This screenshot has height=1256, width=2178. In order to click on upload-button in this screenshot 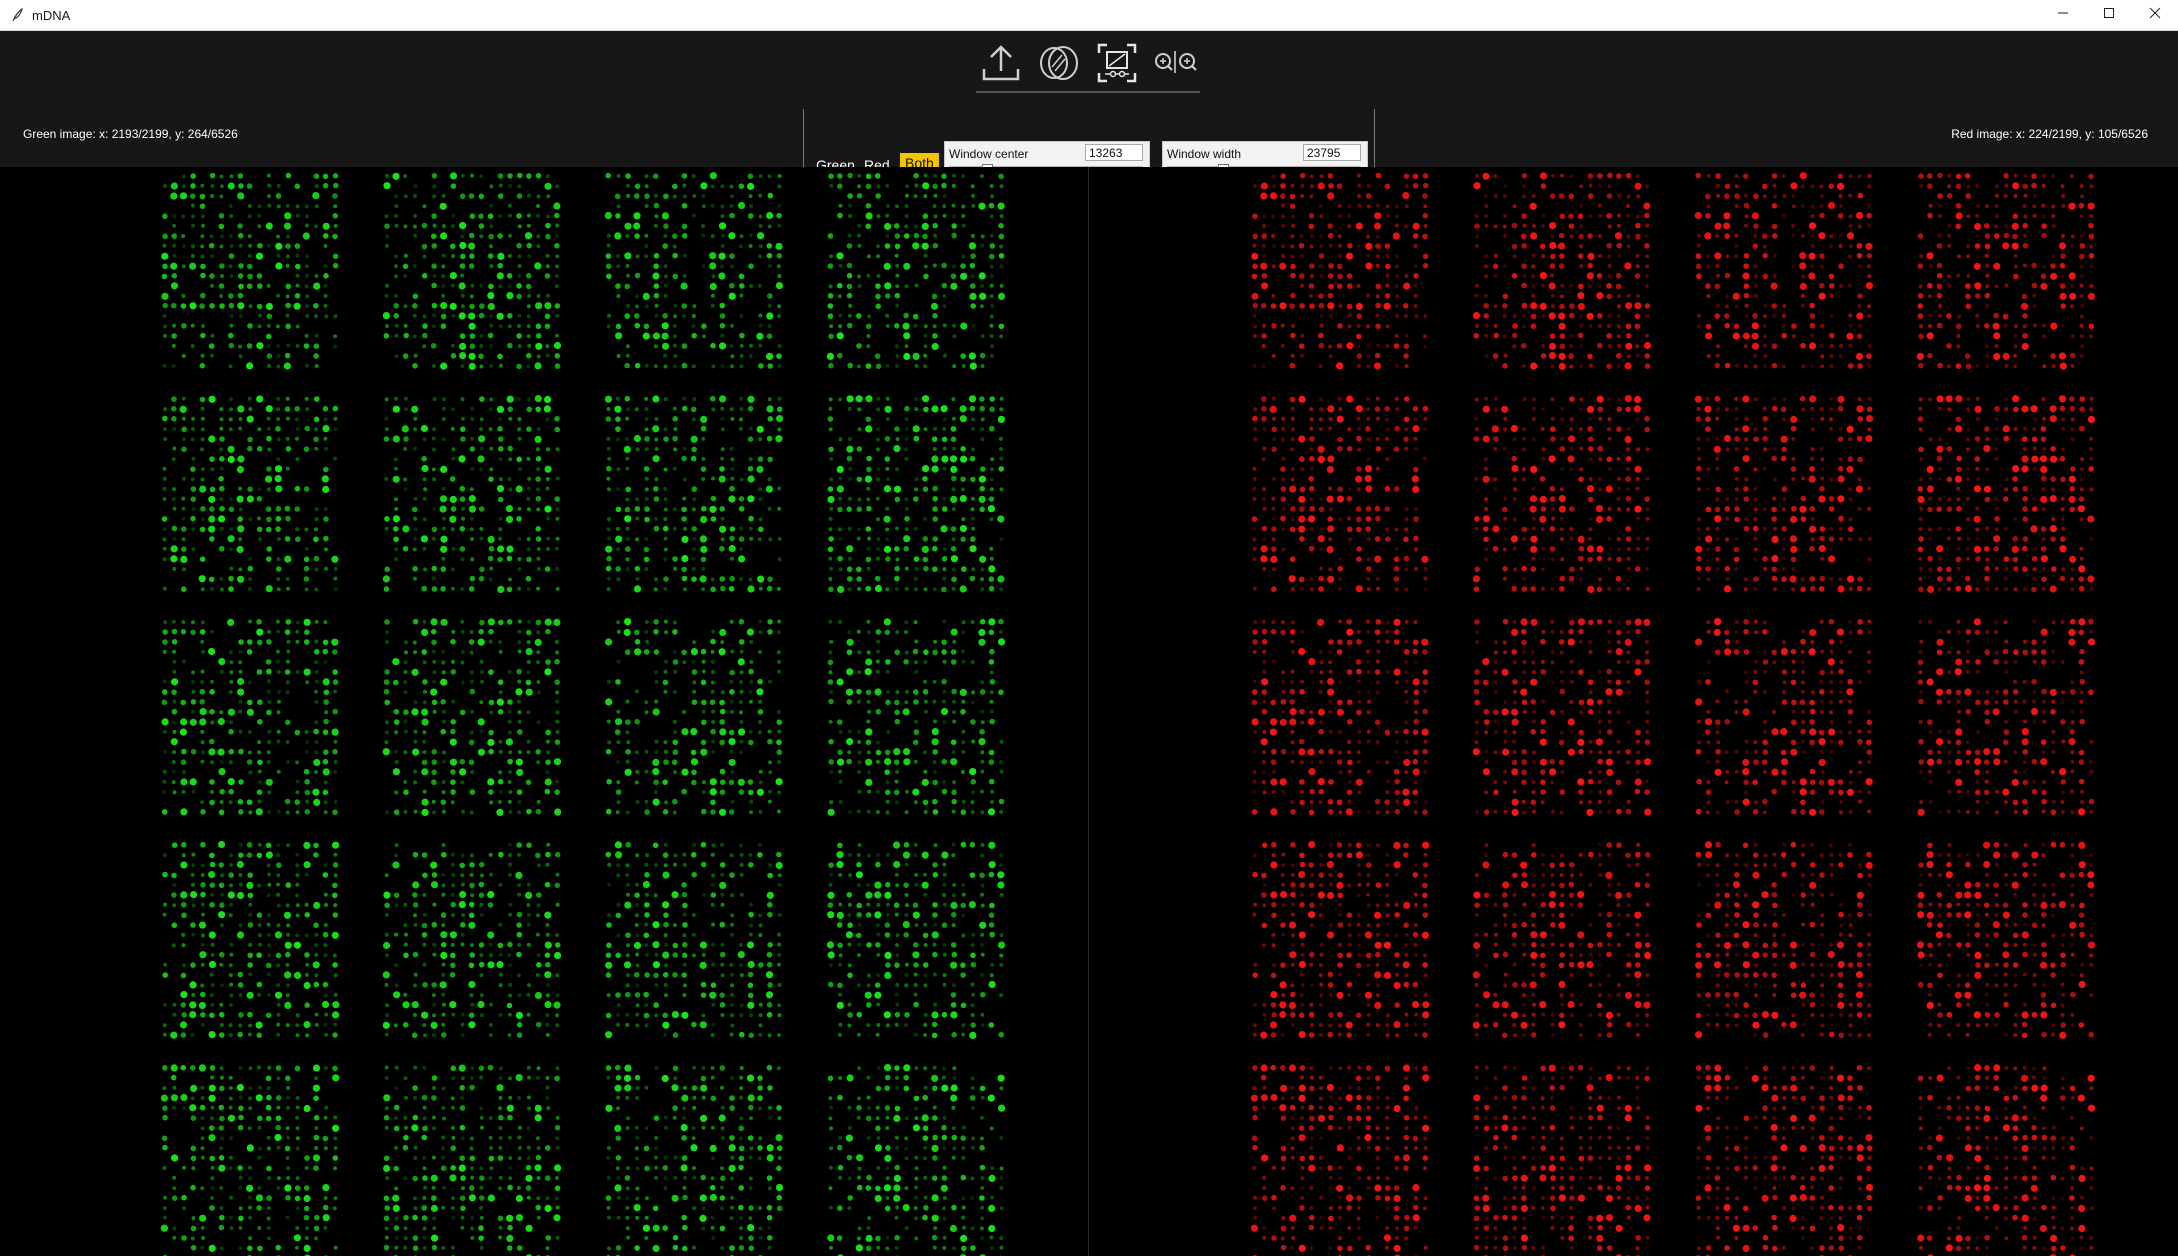, I will do `click(1001, 65)`.